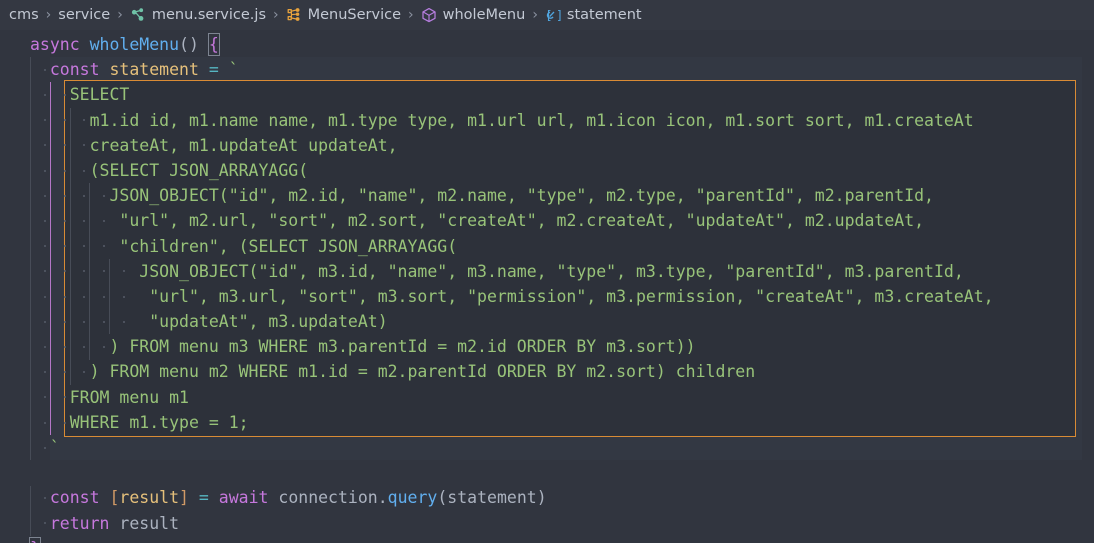 This screenshot has width=1094, height=543. What do you see at coordinates (343, 15) in the screenshot?
I see `breadcrumb-item-menuservice: MenuService` at bounding box center [343, 15].